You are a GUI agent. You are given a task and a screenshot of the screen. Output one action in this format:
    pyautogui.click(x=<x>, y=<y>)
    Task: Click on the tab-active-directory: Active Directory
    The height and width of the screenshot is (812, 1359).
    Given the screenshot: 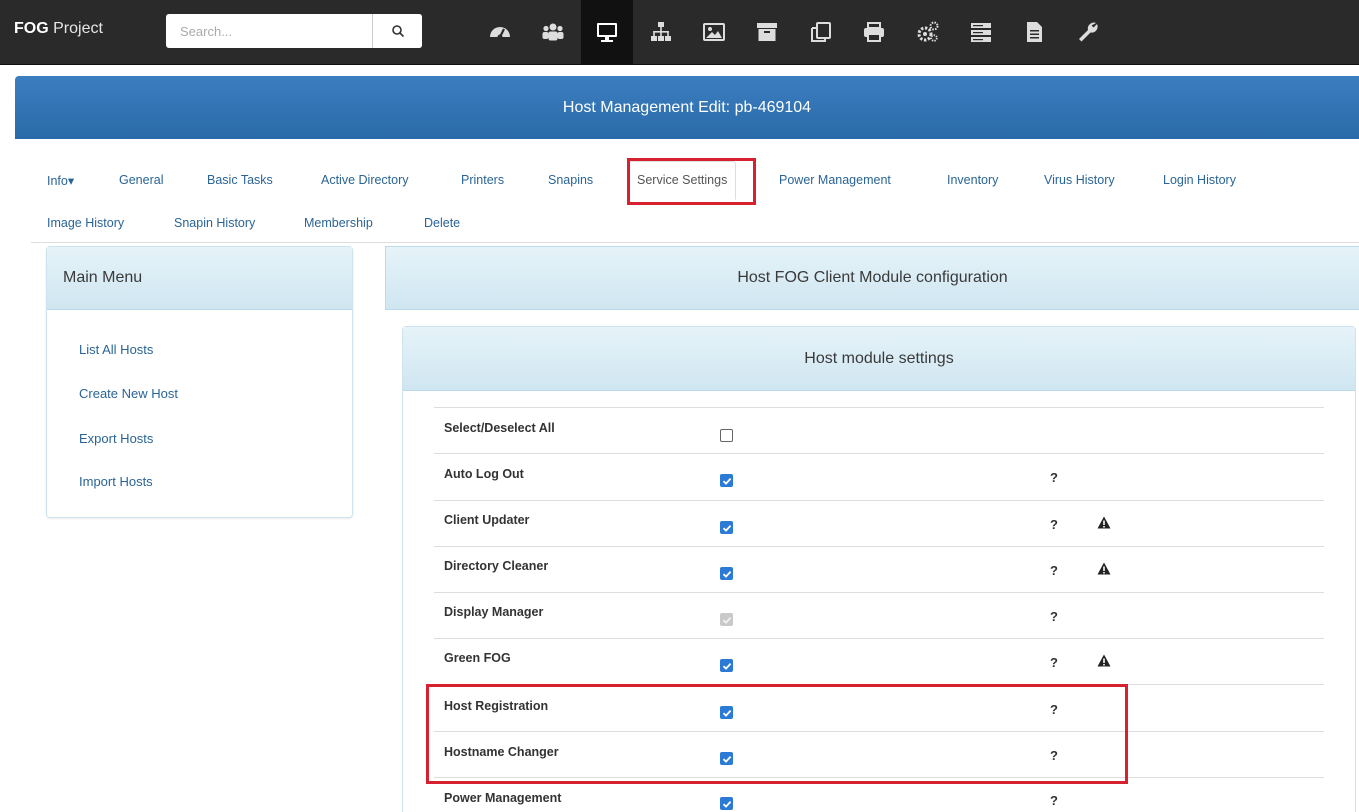 What is the action you would take?
    pyautogui.click(x=365, y=180)
    